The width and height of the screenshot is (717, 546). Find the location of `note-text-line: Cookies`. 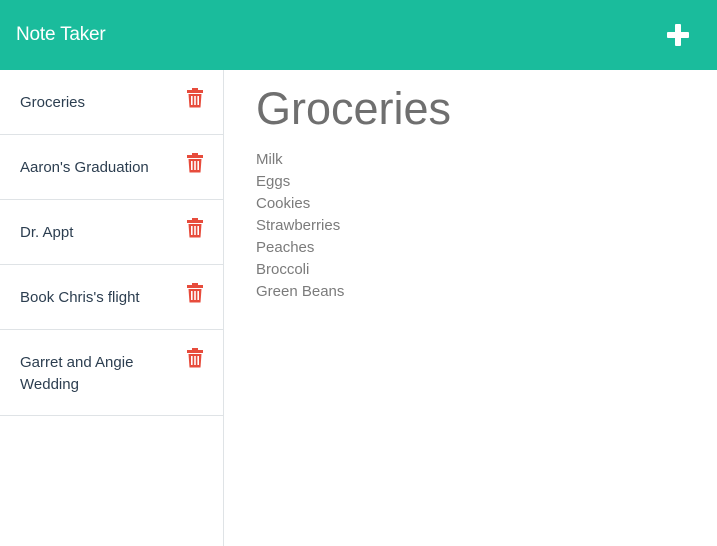

note-text-line: Cookies is located at coordinates (283, 203).